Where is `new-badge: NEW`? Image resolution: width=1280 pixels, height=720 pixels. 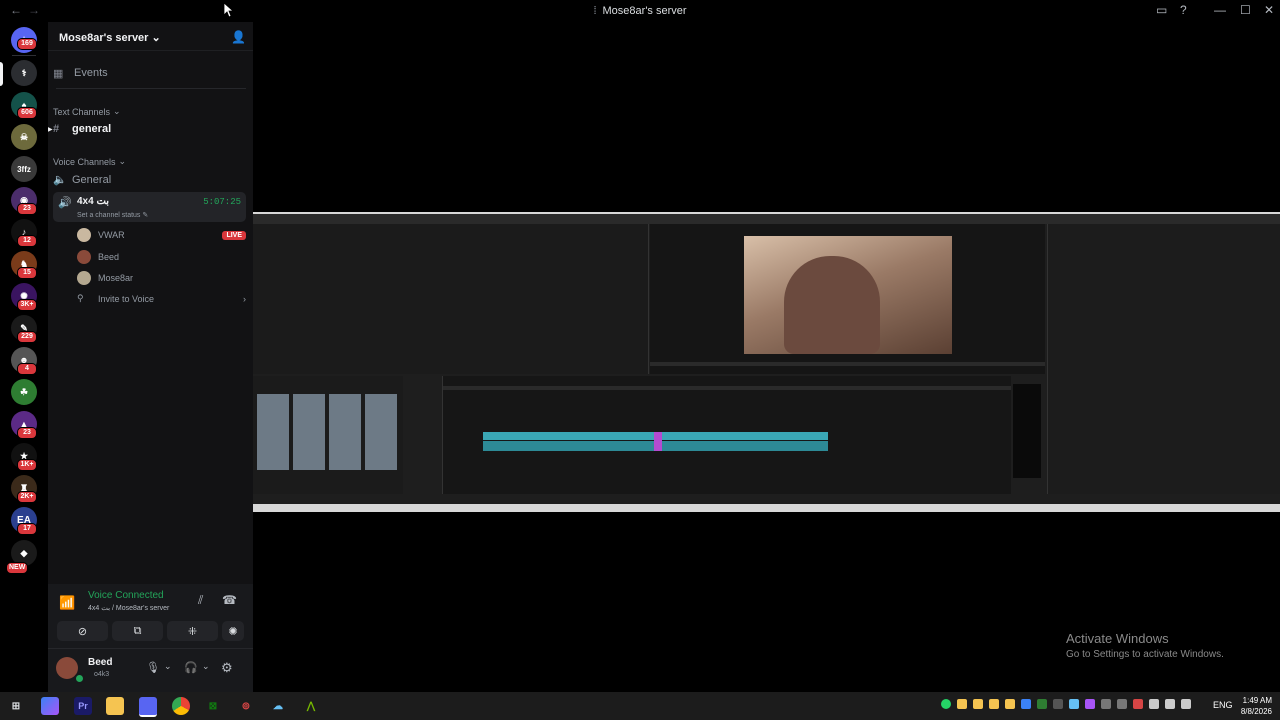 new-badge: NEW is located at coordinates (17, 568).